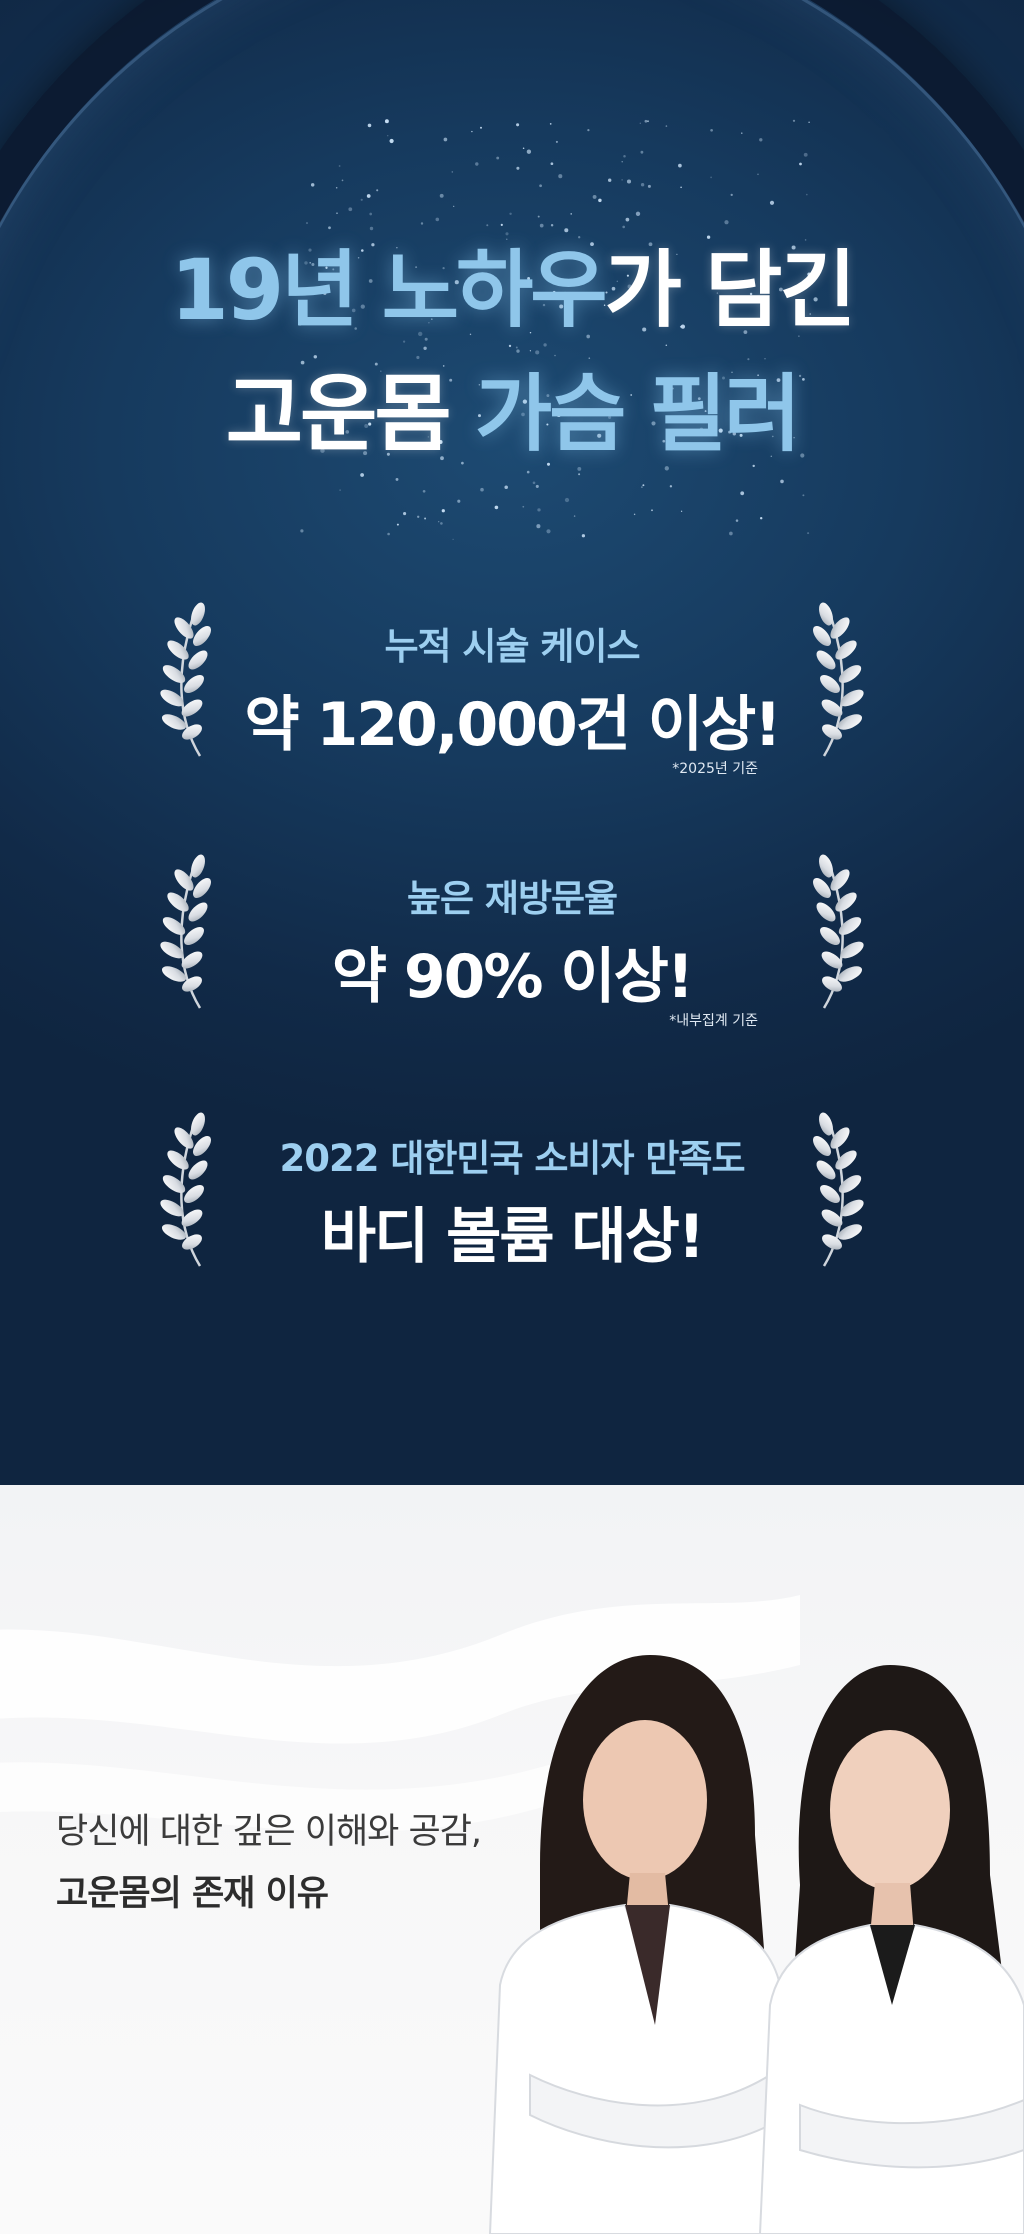  I want to click on intro-line-2: 고운몸의 존재 이유, so click(192, 1894).